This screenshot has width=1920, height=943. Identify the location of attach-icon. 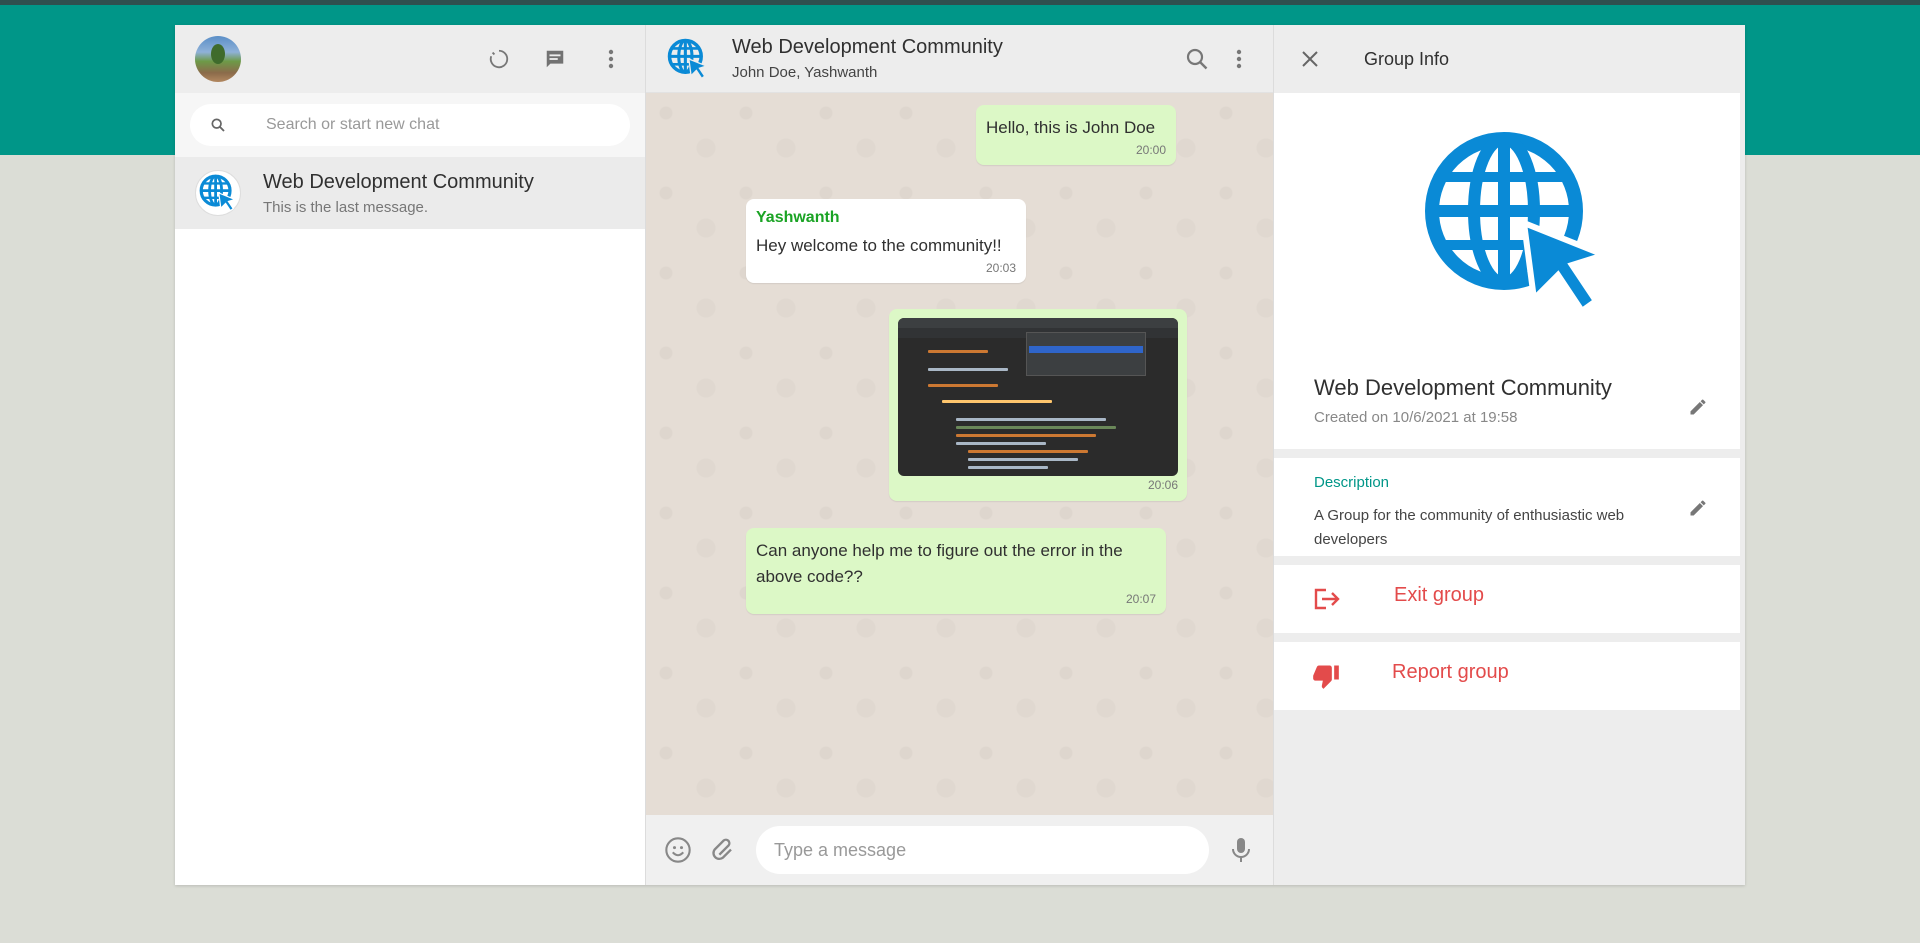
(724, 850).